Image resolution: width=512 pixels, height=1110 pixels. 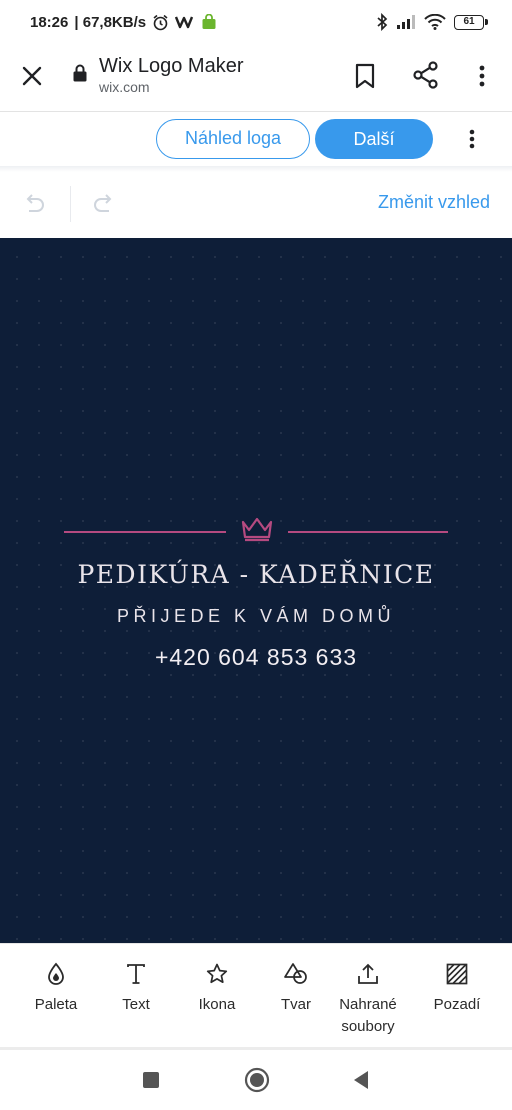 What do you see at coordinates (368, 1016) in the screenshot?
I see `tool-uploads-label: Nahrané soubory` at bounding box center [368, 1016].